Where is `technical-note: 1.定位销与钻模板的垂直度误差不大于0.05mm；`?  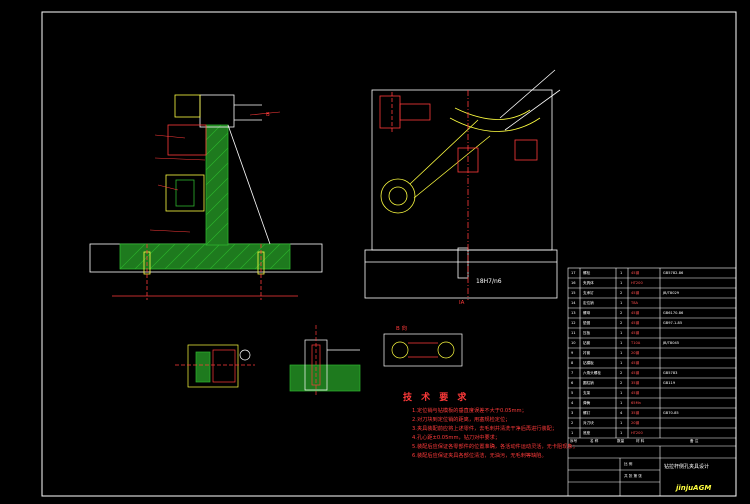 technical-note: 1.定位销与钻模板的垂直度误差不大于0.05mm； is located at coordinates (469, 411).